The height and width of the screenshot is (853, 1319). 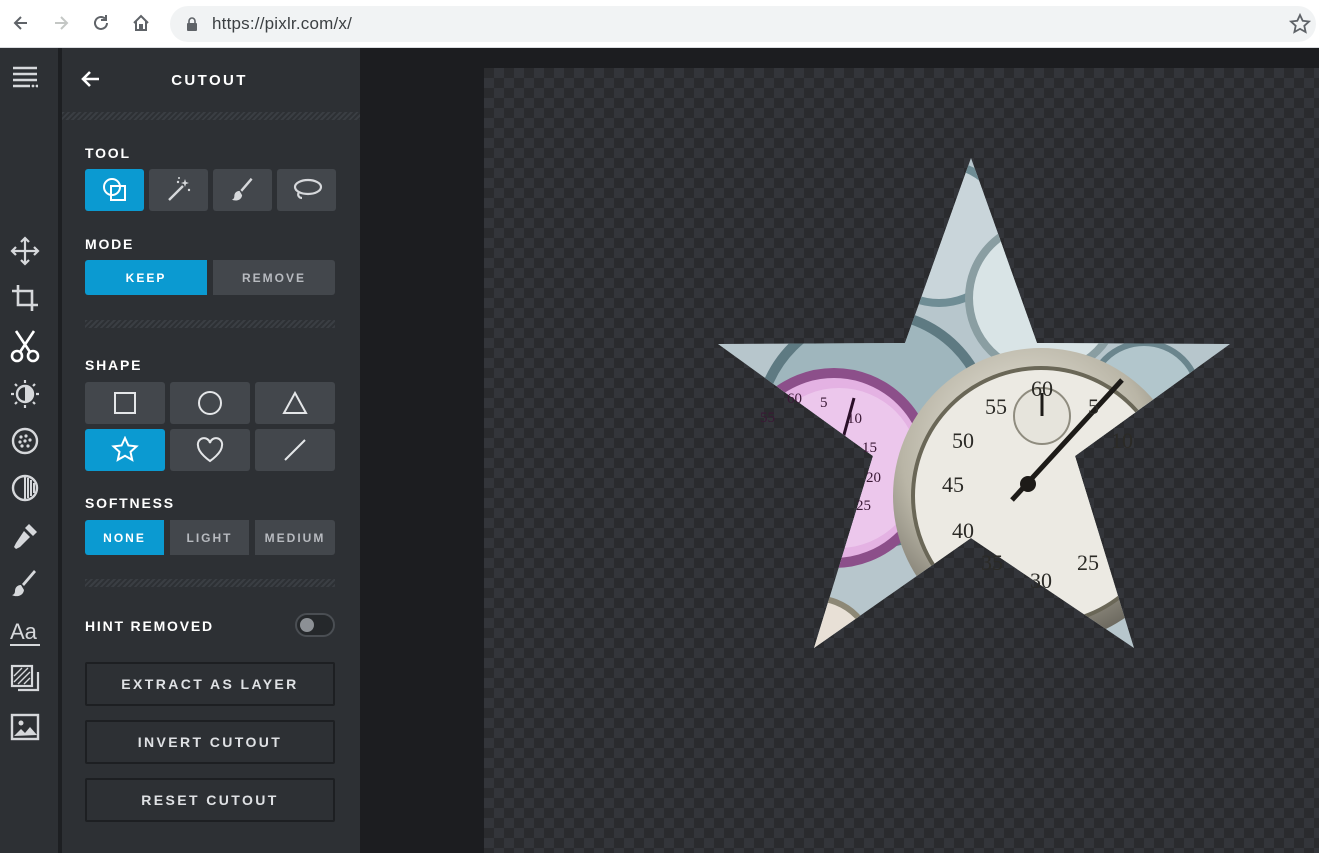 I want to click on menu-icon, so click(x=25, y=78).